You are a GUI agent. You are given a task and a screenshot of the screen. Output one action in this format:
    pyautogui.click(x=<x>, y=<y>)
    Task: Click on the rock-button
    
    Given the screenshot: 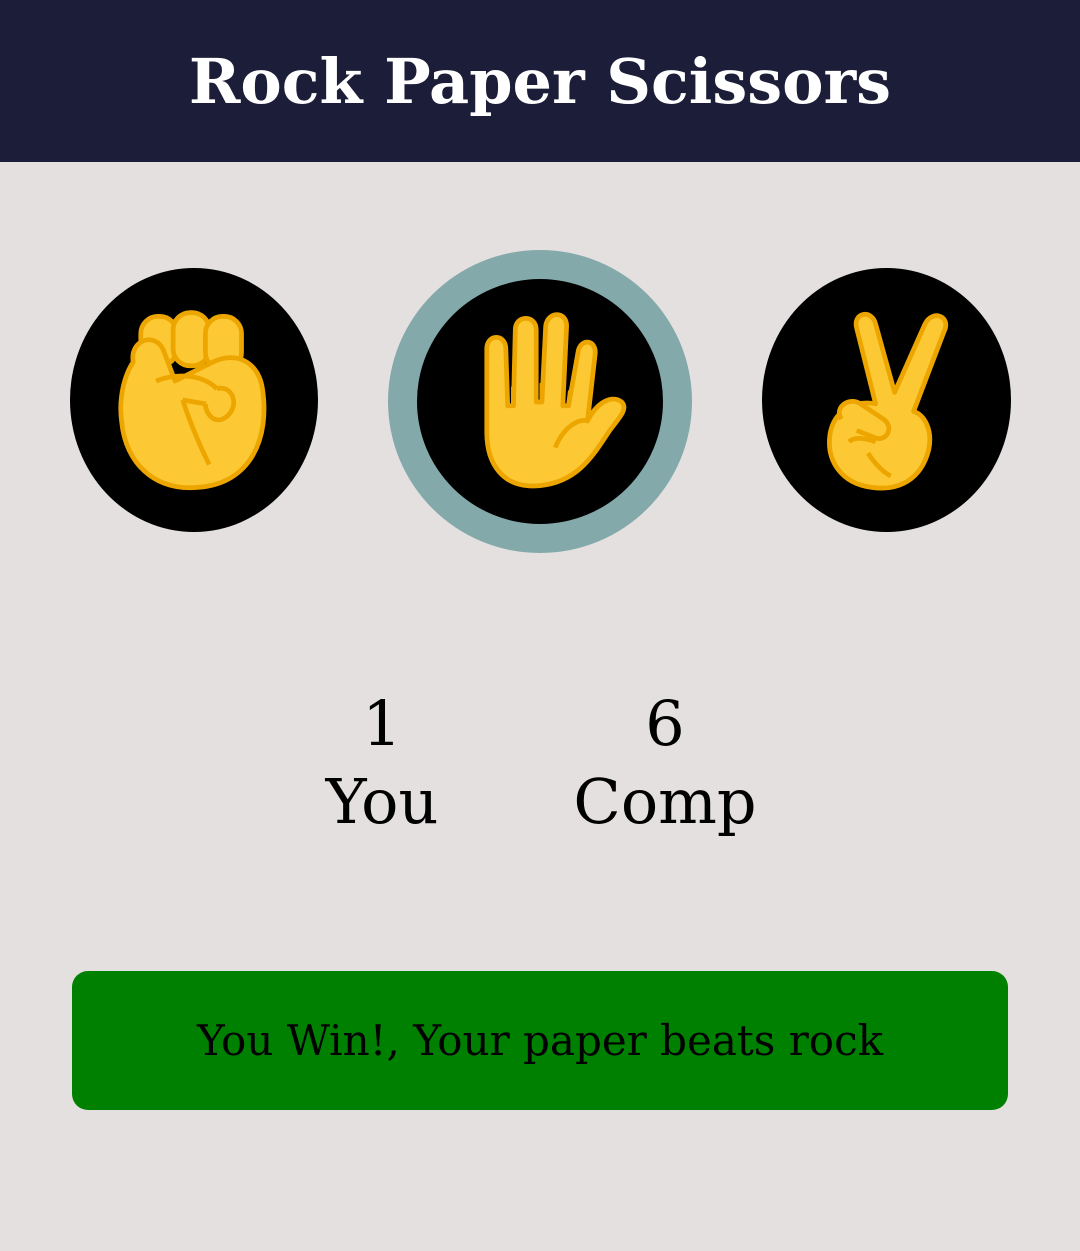 What is the action you would take?
    pyautogui.click(x=194, y=400)
    